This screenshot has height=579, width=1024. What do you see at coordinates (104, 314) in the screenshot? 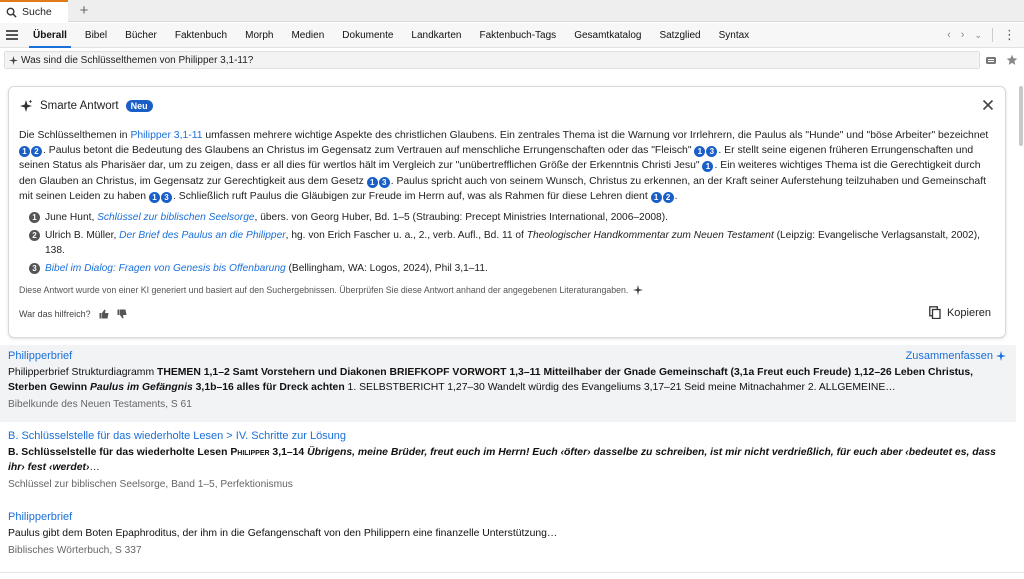
I see `thumbs-up-icon` at bounding box center [104, 314].